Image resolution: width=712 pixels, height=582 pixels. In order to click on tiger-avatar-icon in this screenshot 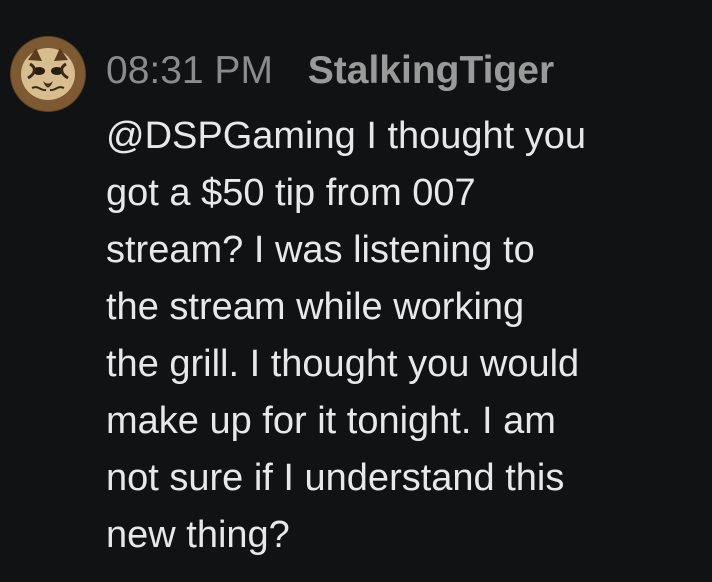, I will do `click(48, 74)`.